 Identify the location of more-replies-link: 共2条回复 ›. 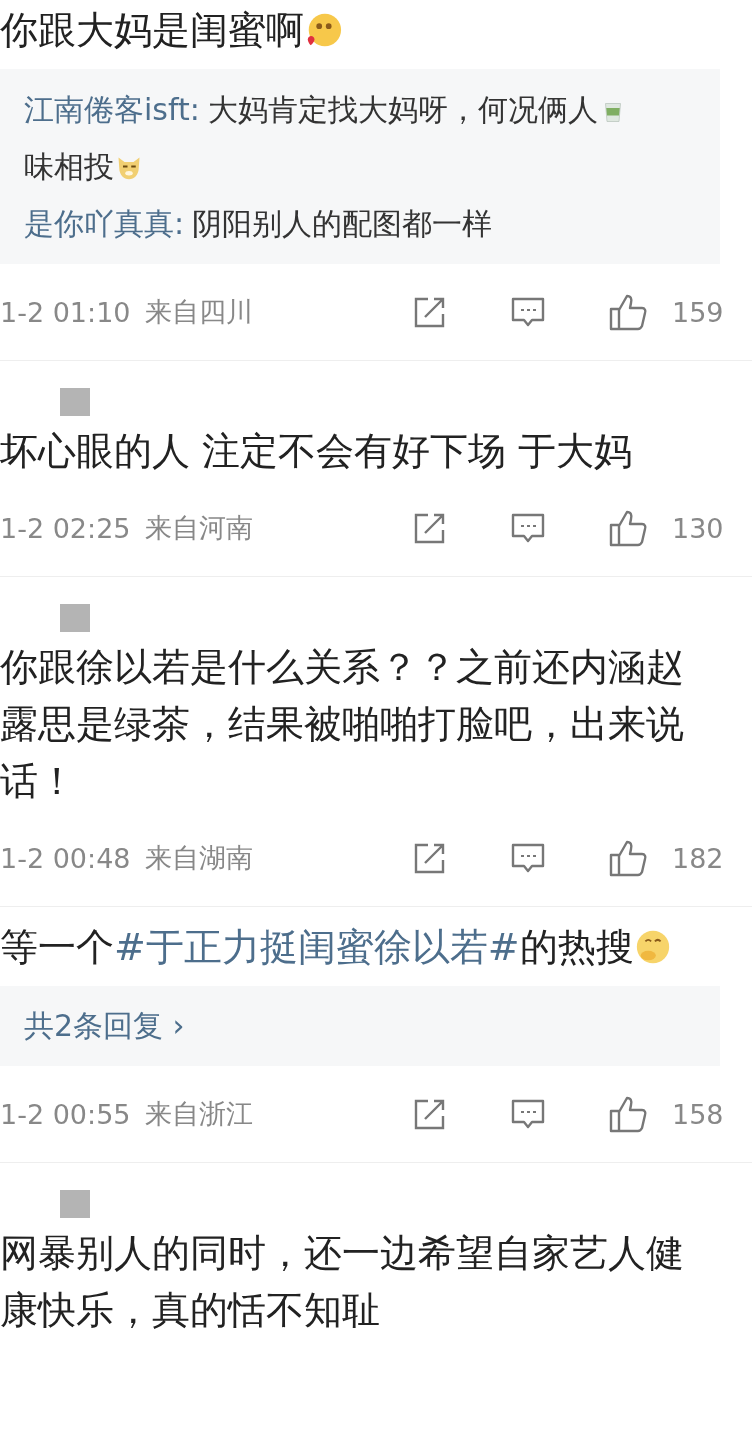
(104, 1026).